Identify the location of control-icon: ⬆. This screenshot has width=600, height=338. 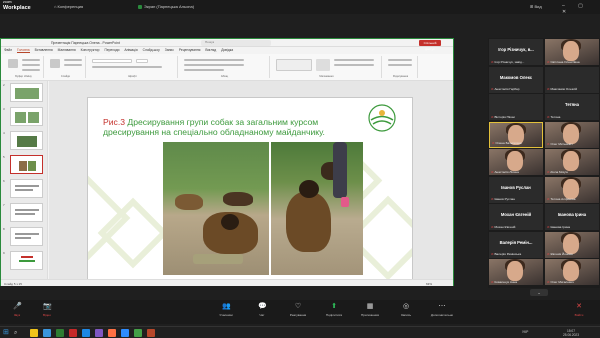
(334, 306).